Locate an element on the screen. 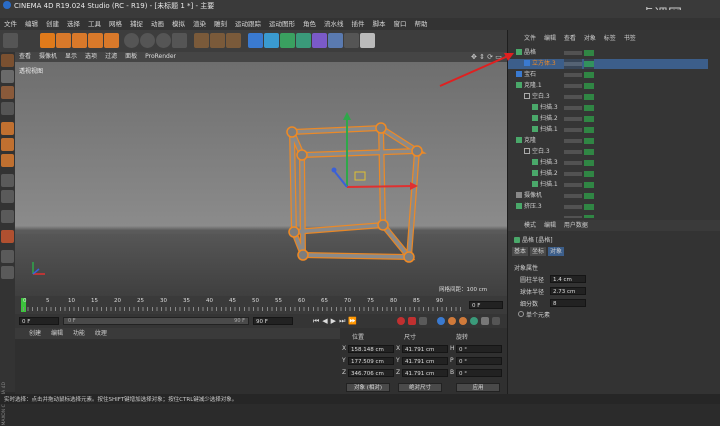  render-view-icon is located at coordinates (201, 40).